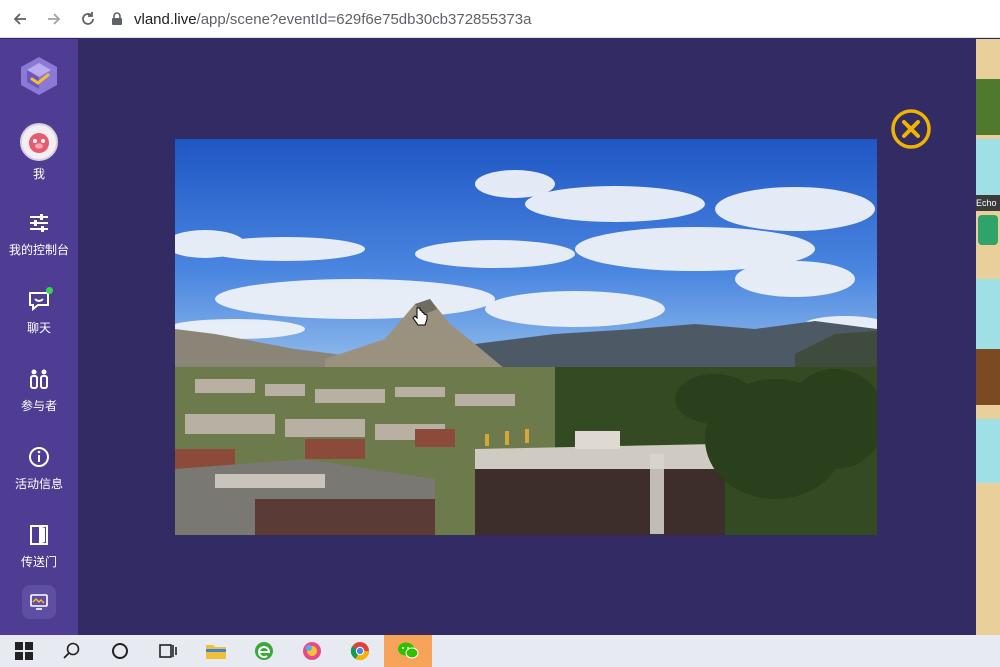 Image resolution: width=1000 pixels, height=667 pixels. What do you see at coordinates (49, 290) in the screenshot?
I see `online-dot` at bounding box center [49, 290].